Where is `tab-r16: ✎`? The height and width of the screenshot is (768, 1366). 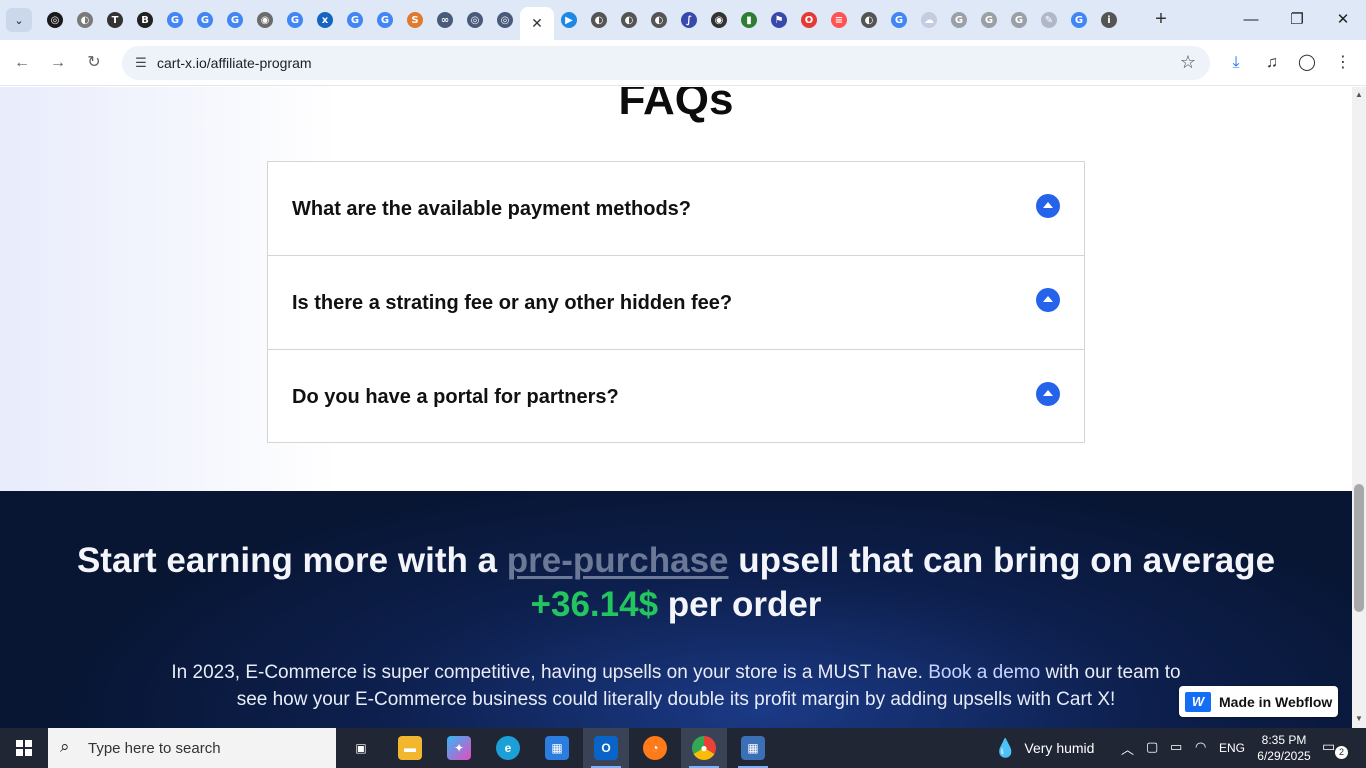 tab-r16: ✎ is located at coordinates (1049, 20).